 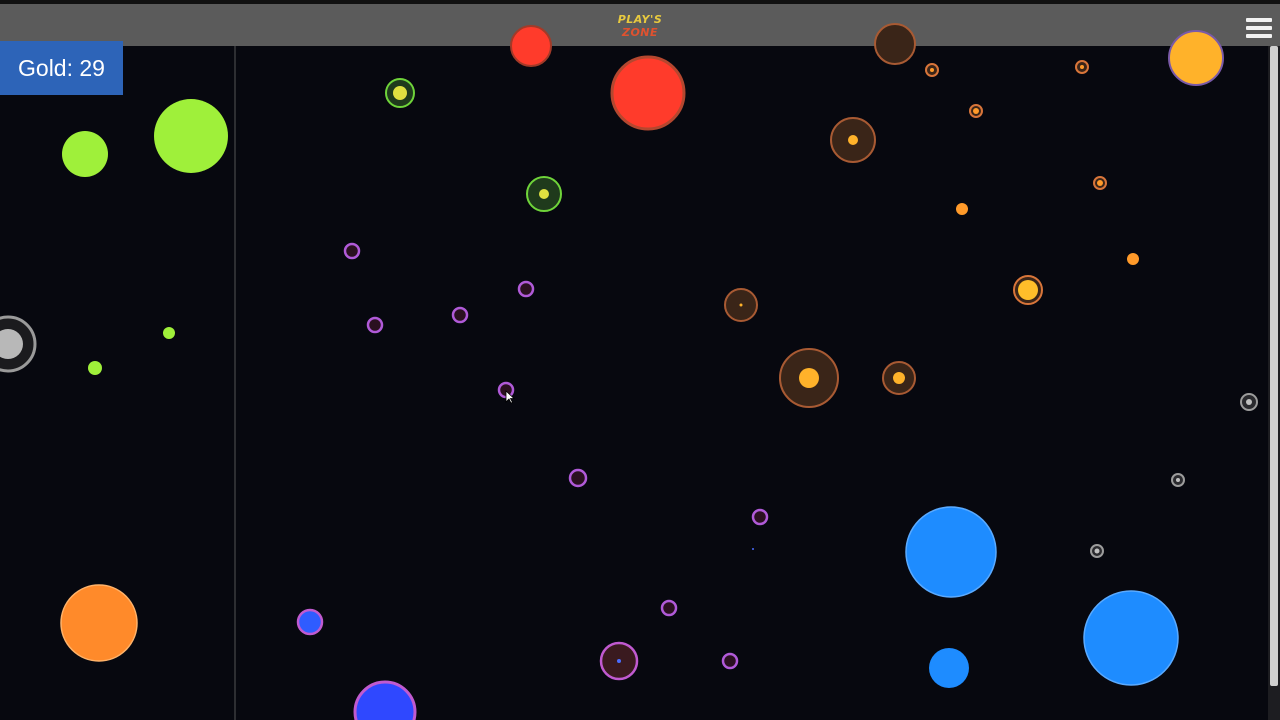 I want to click on brown-ring-cell, so click(x=895, y=44).